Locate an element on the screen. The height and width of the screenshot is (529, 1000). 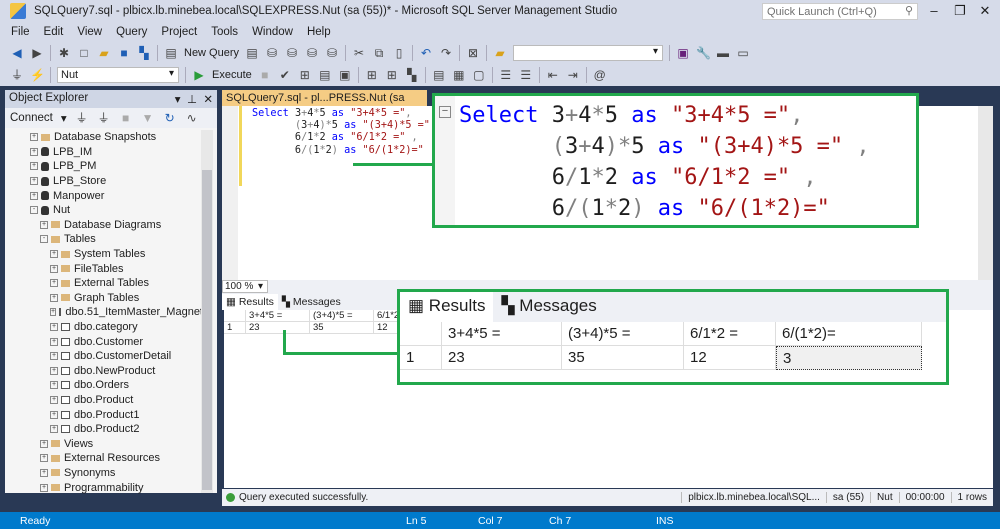
close-button: ✕ is located at coordinates (985, 11).